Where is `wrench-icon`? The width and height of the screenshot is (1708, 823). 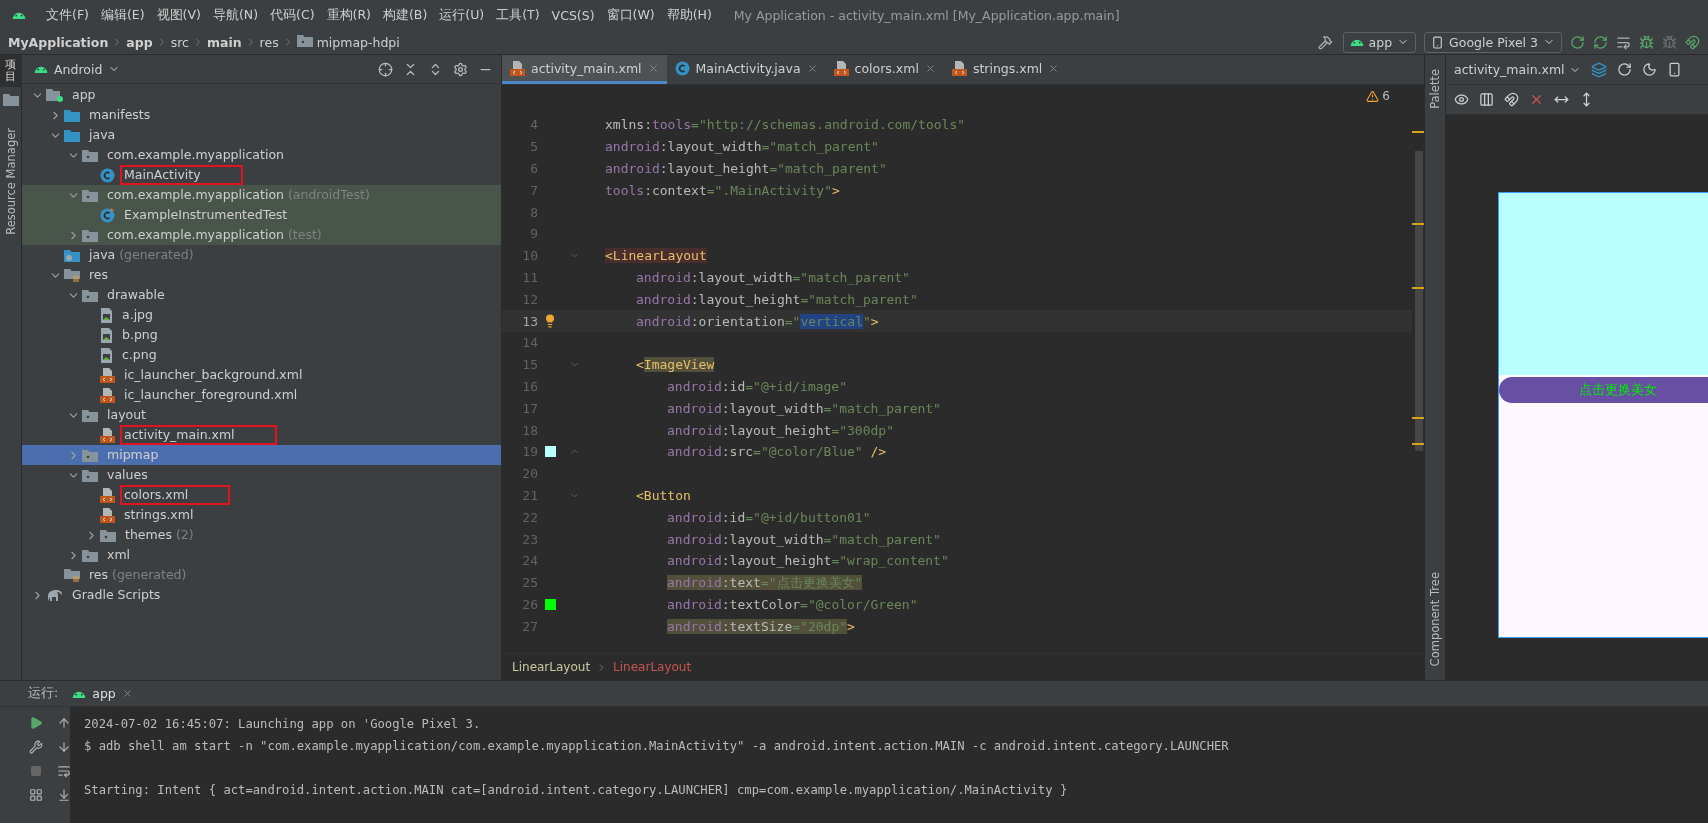 wrench-icon is located at coordinates (36, 747).